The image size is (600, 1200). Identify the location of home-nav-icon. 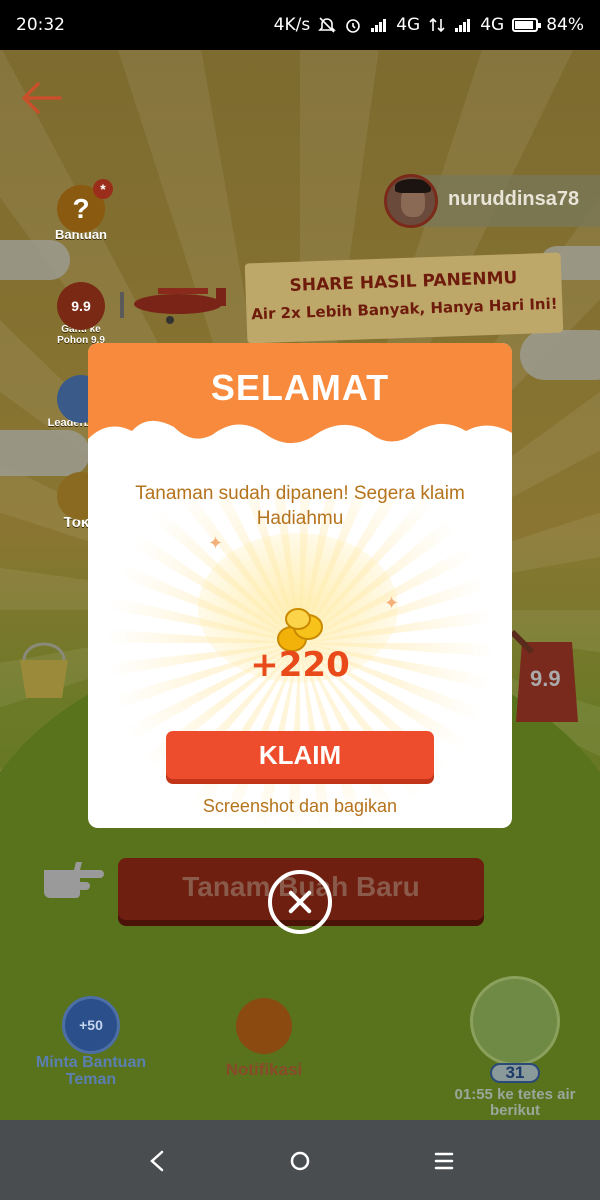
(300, 1161).